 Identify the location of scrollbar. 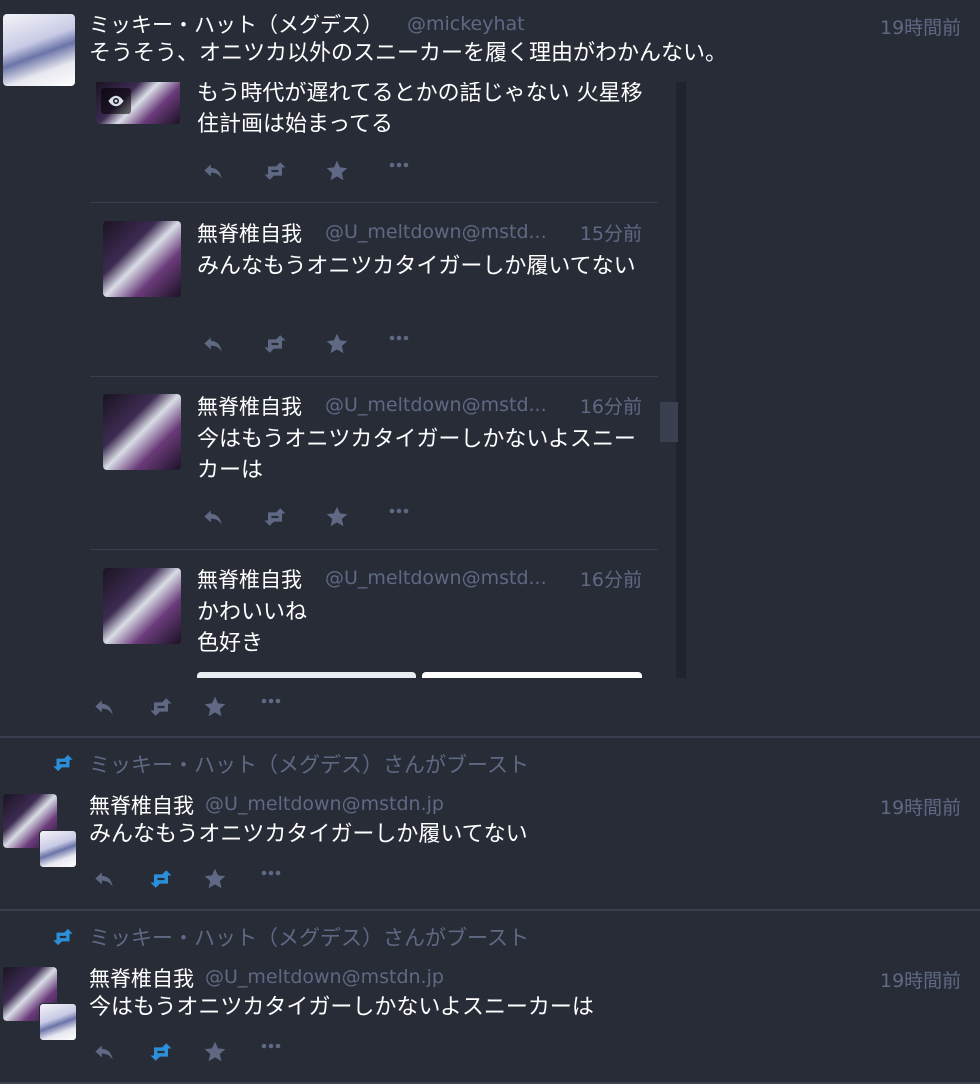
(681, 380).